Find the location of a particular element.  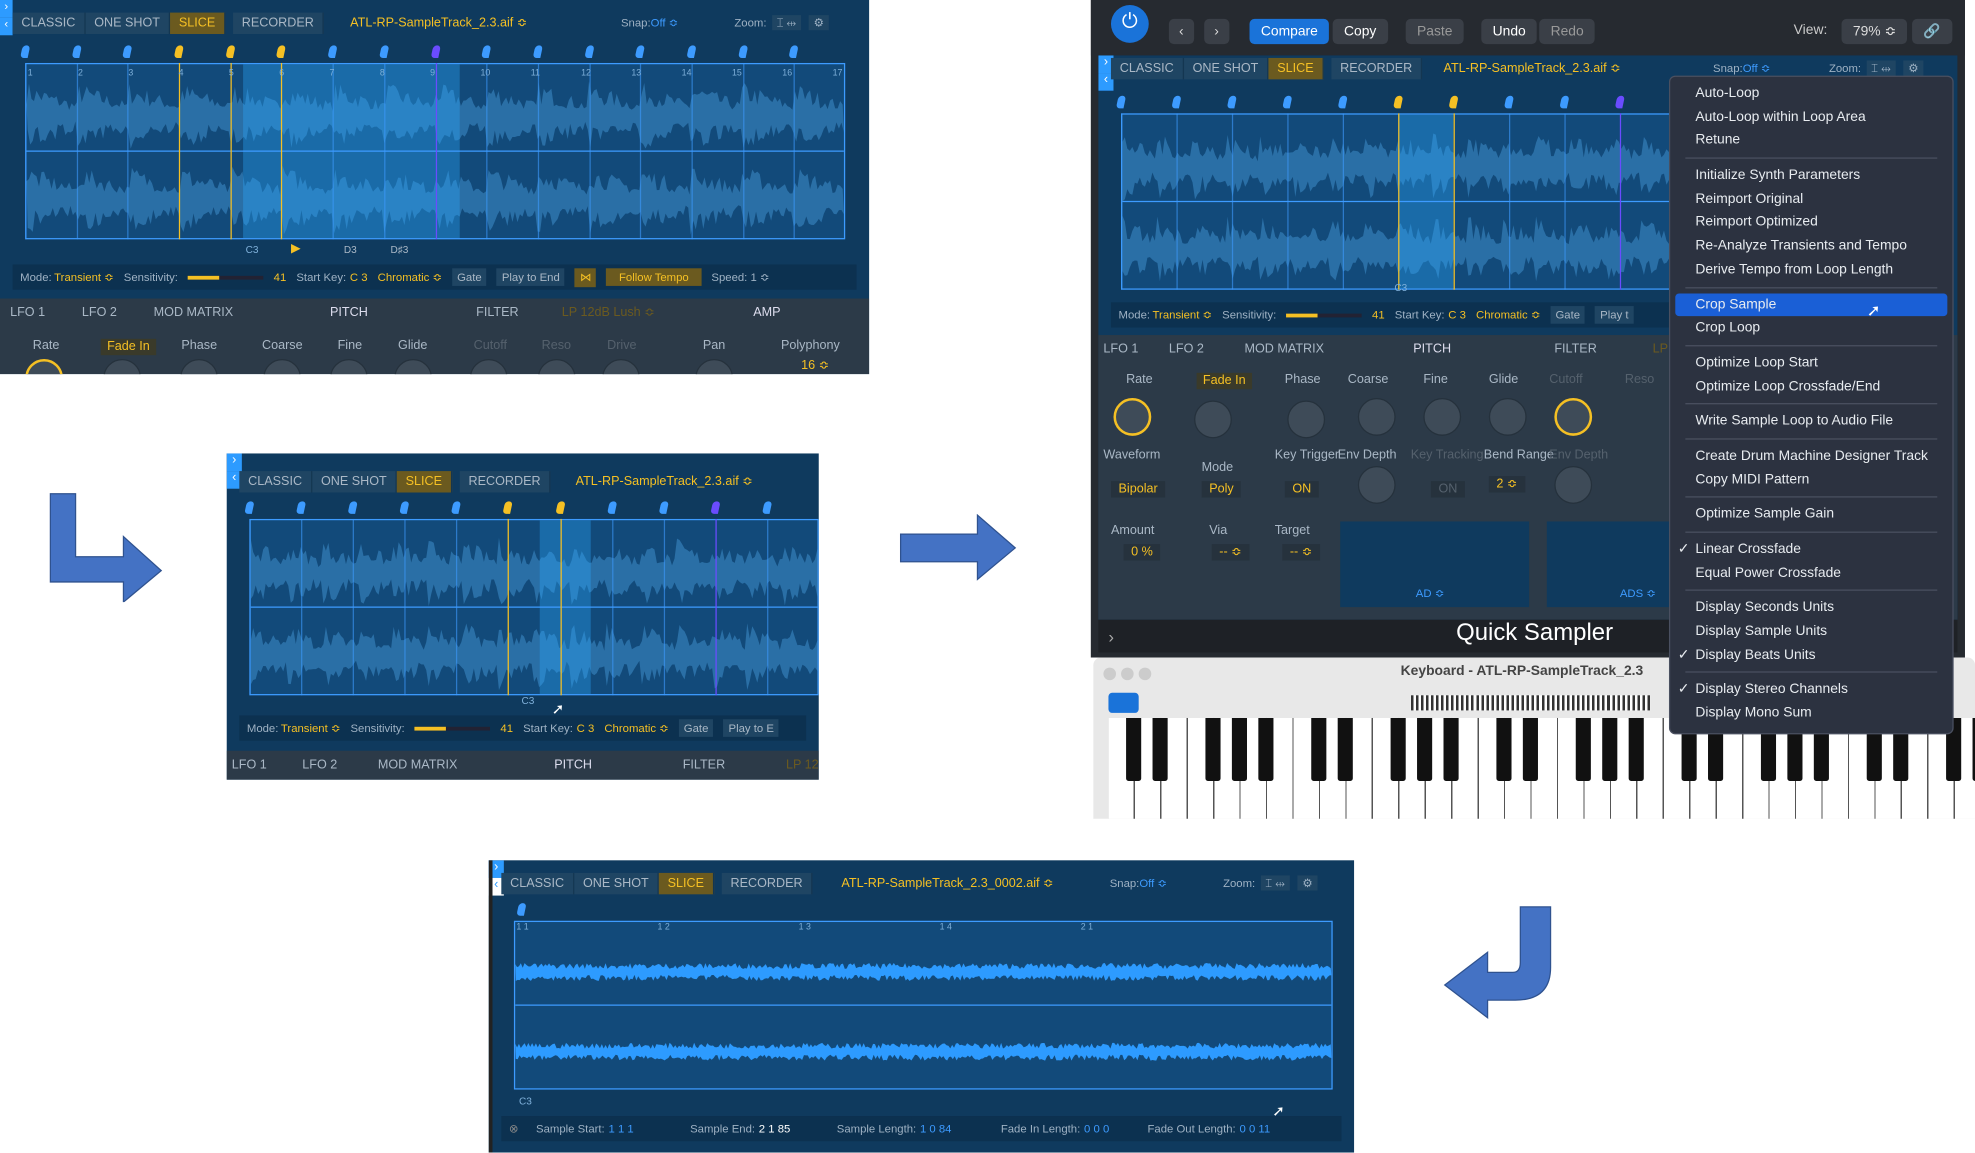

key-trigger-value: ON is located at coordinates (1301, 489).